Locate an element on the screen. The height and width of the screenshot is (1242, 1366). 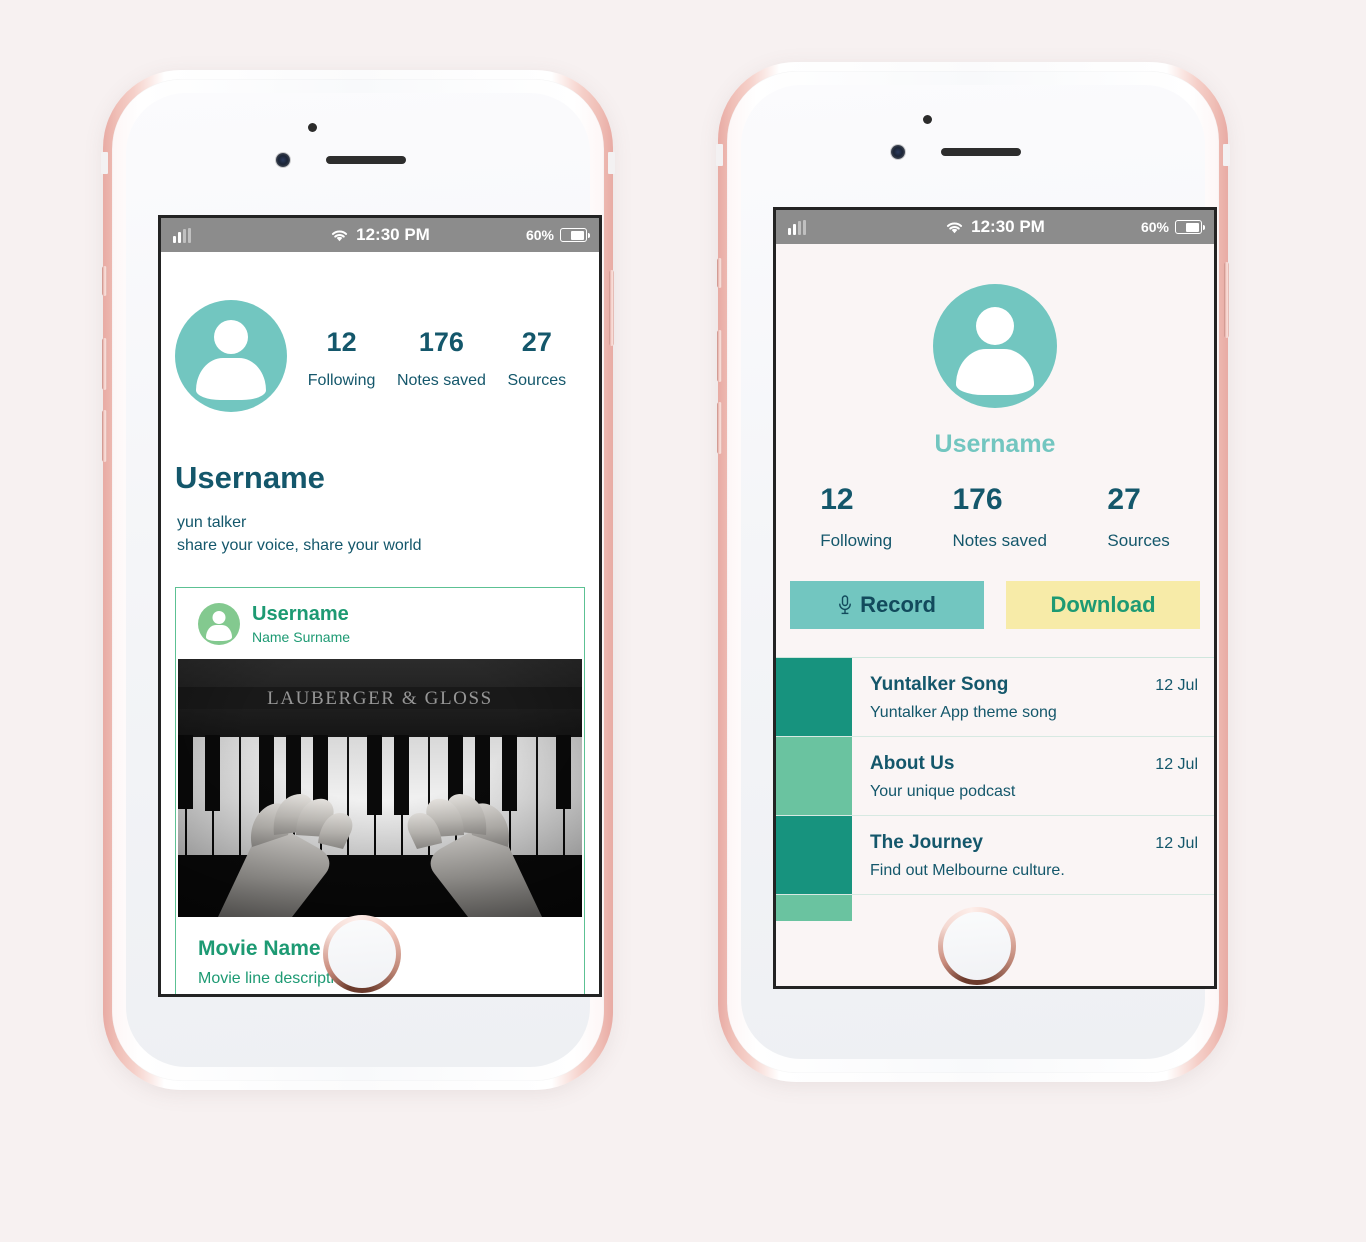
list-item-content: About Us 12 Jul Your unique podcast is located at coordinates (1033, 776).